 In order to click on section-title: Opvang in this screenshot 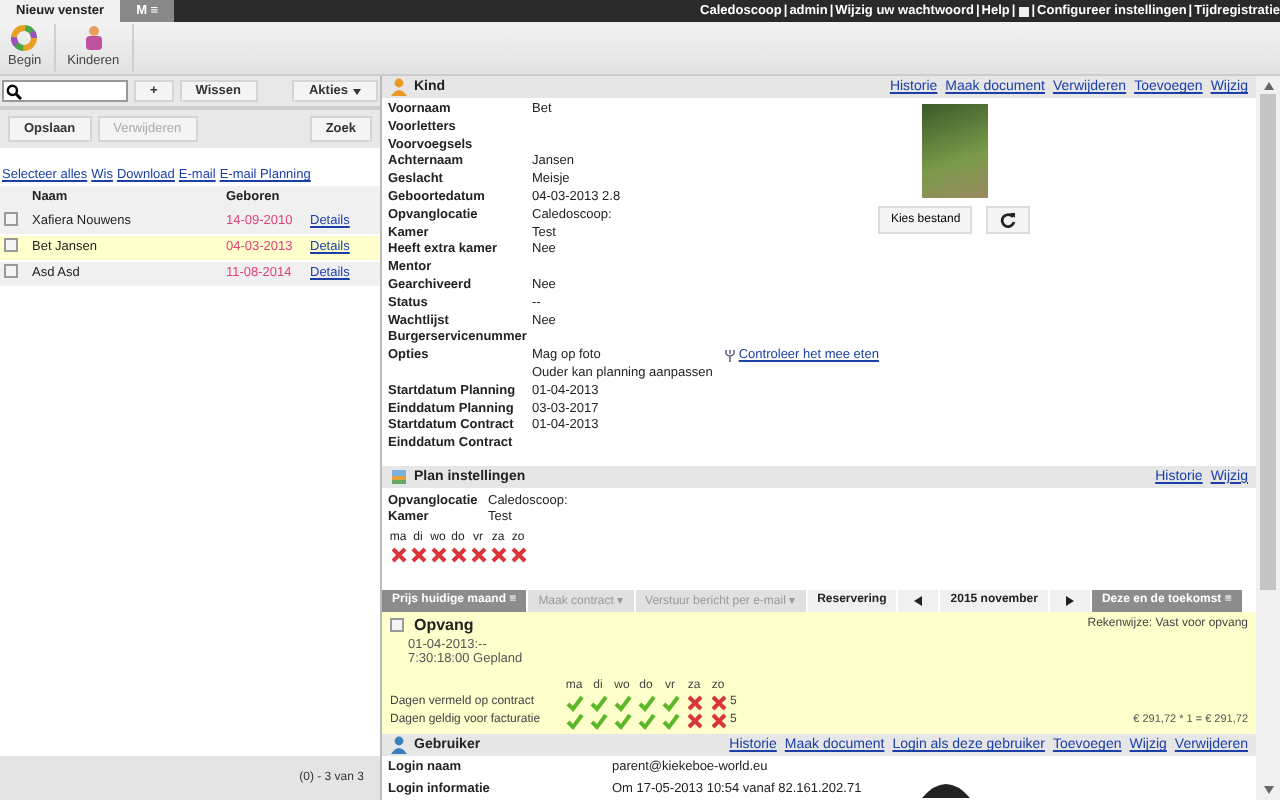, I will do `click(444, 624)`.